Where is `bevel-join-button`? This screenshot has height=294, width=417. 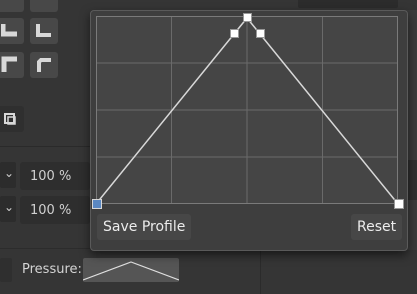 bevel-join-button is located at coordinates (44, 65).